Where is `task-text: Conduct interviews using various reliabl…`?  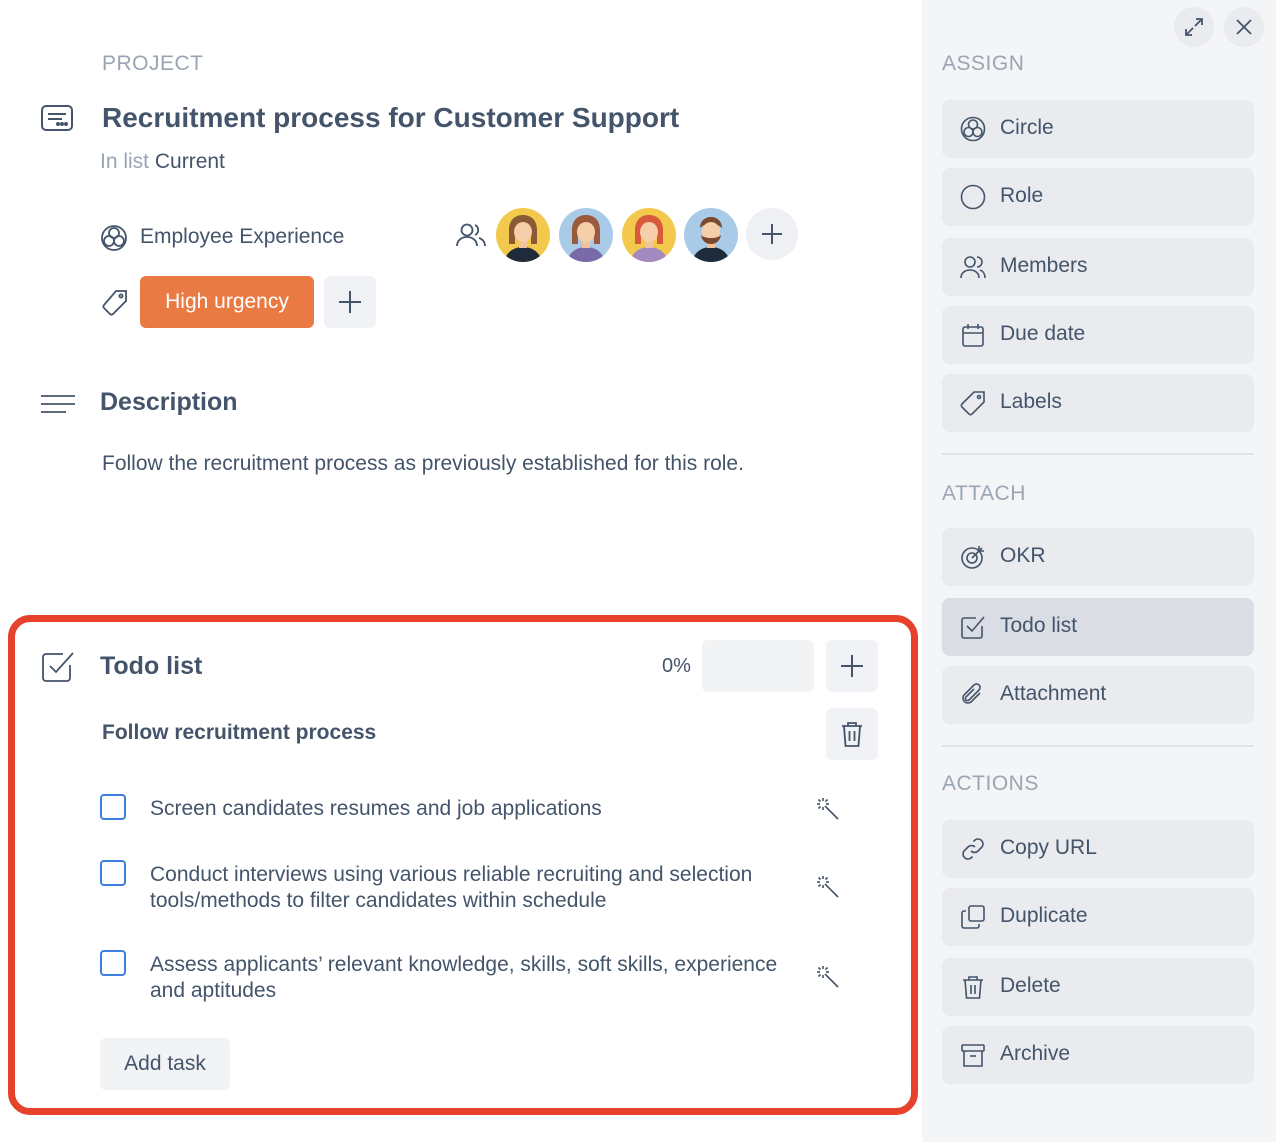 task-text: Conduct interviews using various reliabl… is located at coordinates (475, 888).